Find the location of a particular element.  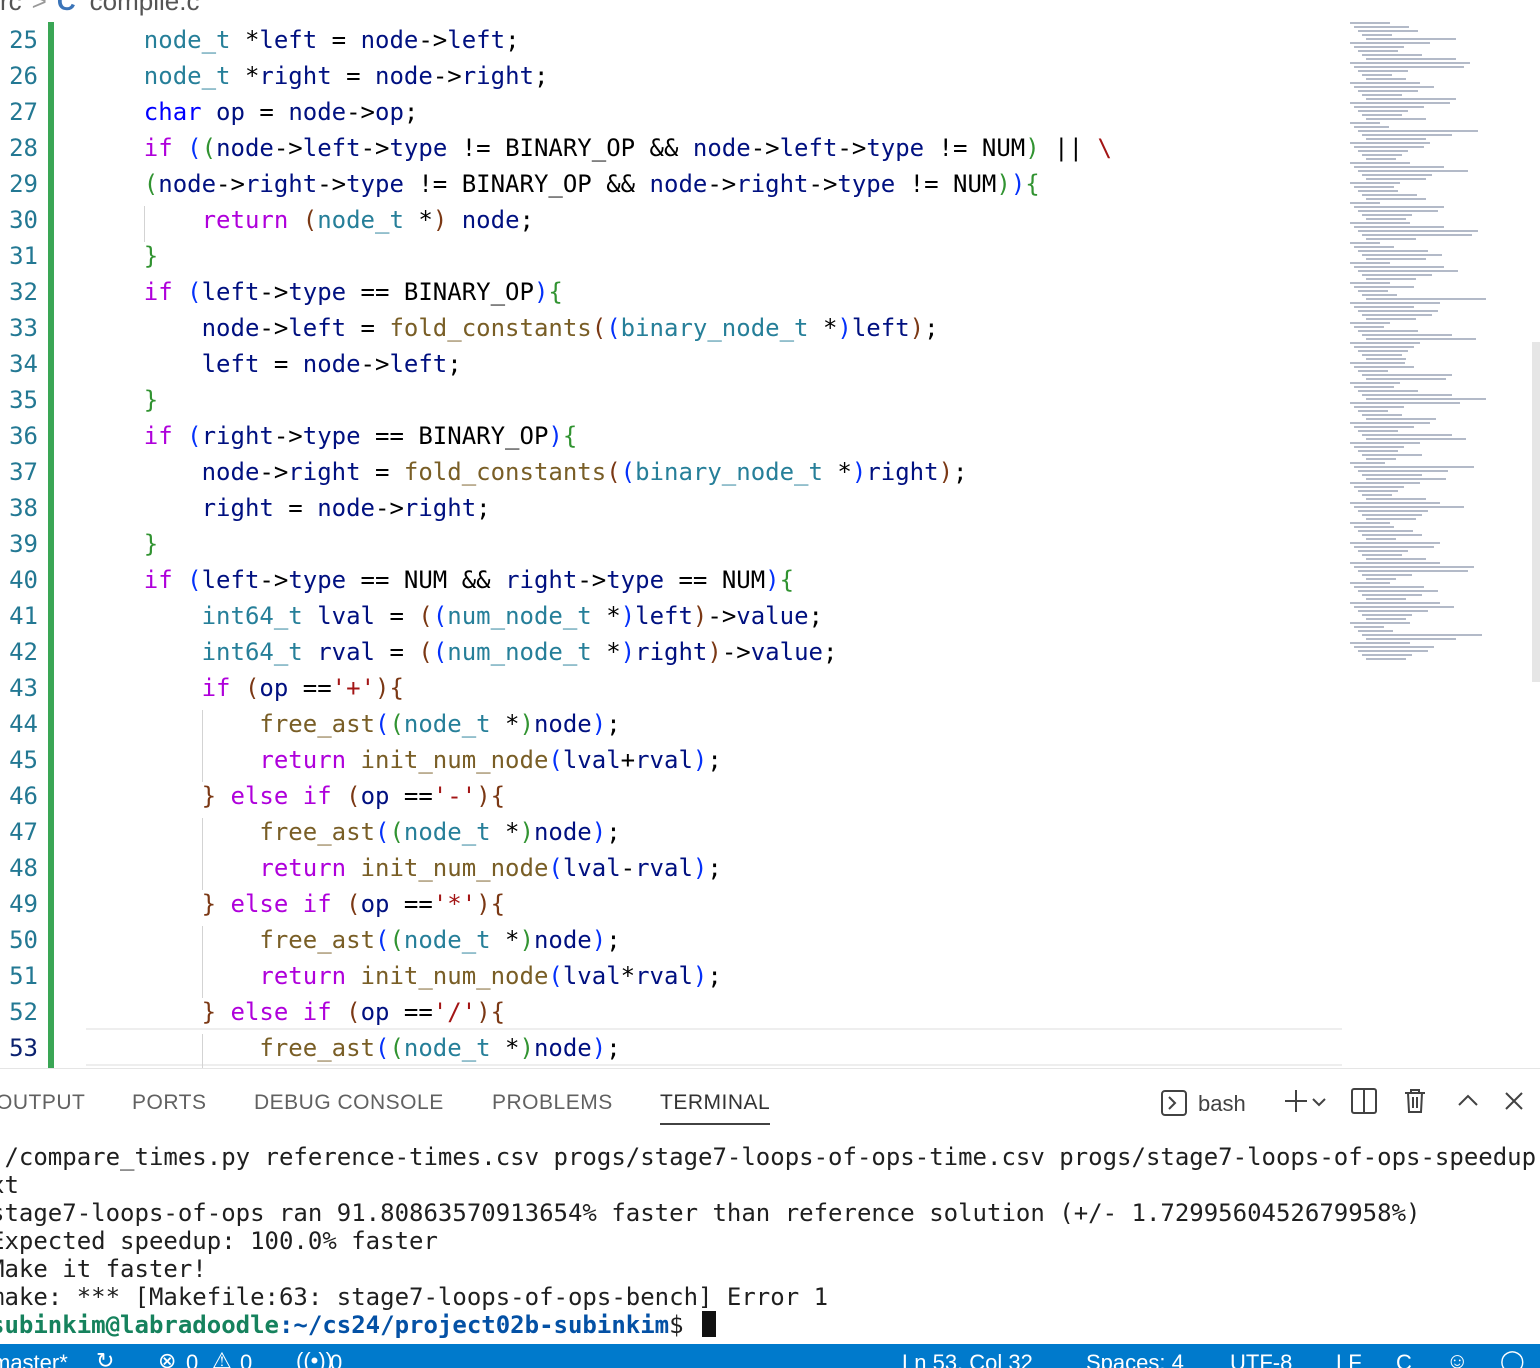

warning-count: 0 is located at coordinates (246, 1359).